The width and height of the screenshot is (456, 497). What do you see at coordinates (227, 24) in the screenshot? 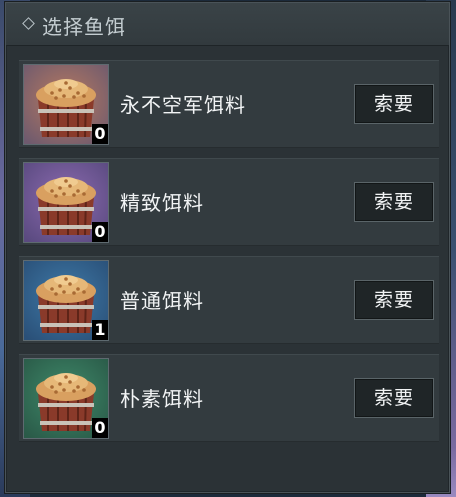
I see `dialog-header: 选择鱼饵` at bounding box center [227, 24].